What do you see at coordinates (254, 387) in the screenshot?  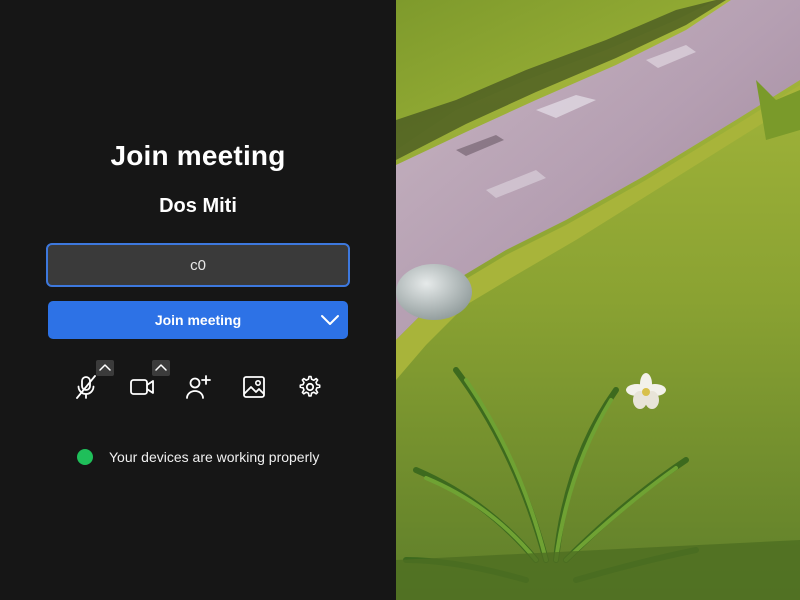 I see `background-image-icon` at bounding box center [254, 387].